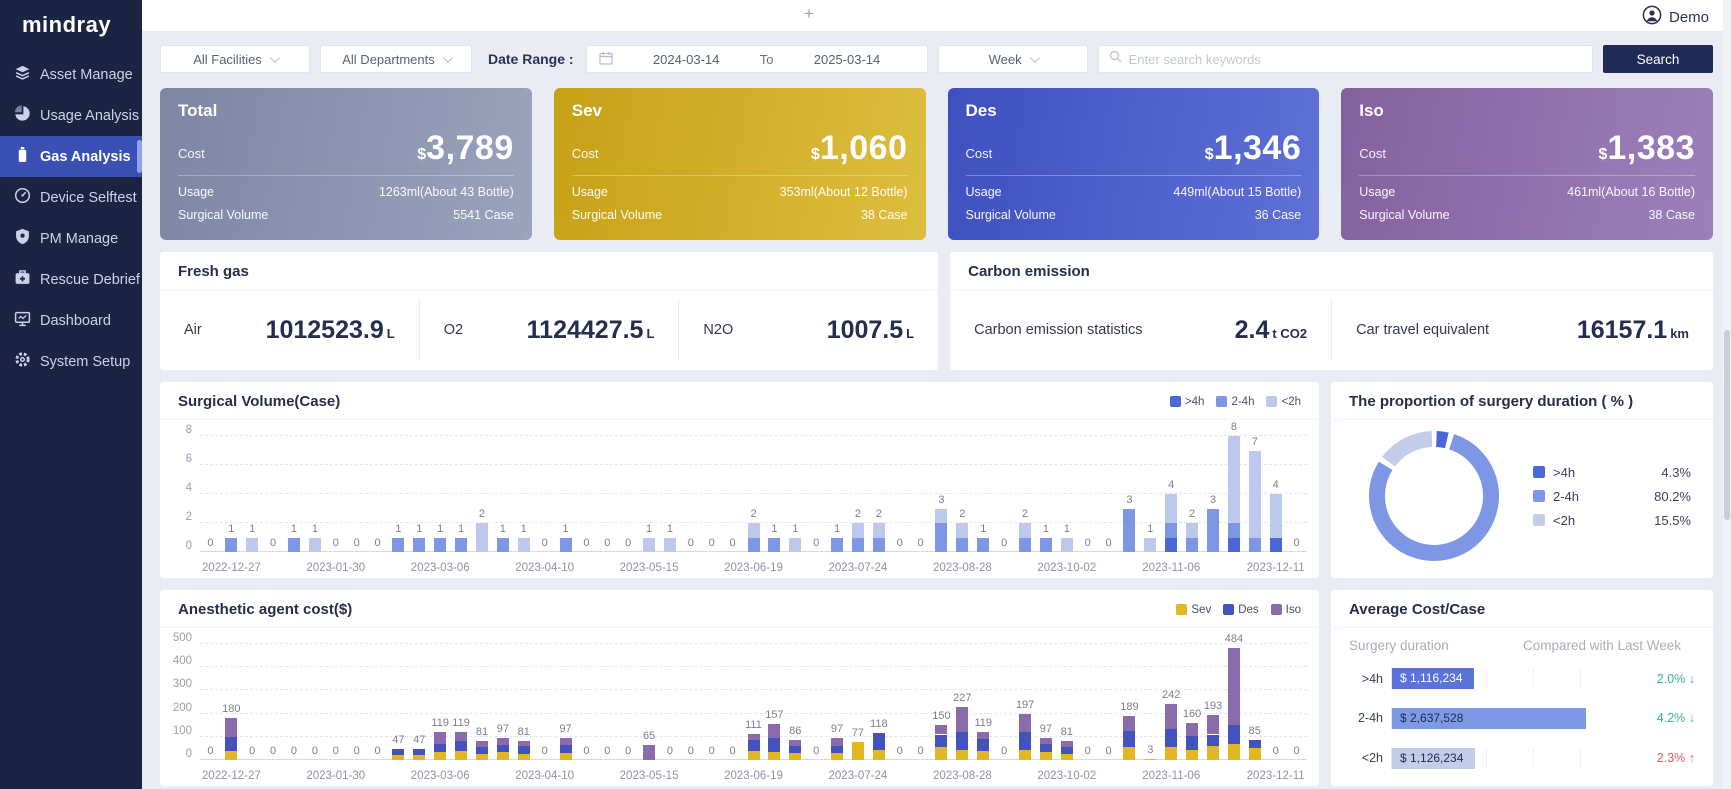 This screenshot has width=1731, height=789. I want to click on card-title: Iso, so click(1371, 110).